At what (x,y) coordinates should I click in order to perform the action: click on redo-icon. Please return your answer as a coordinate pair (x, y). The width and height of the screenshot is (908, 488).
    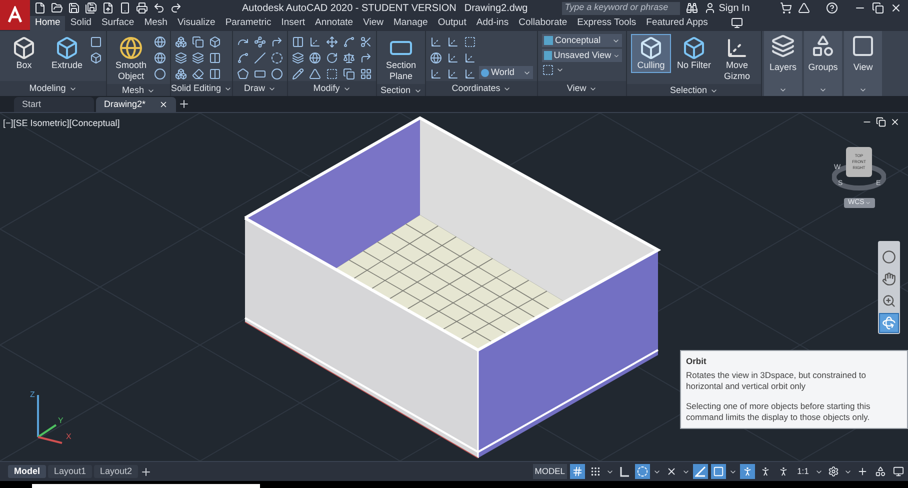
    Looking at the image, I should click on (176, 8).